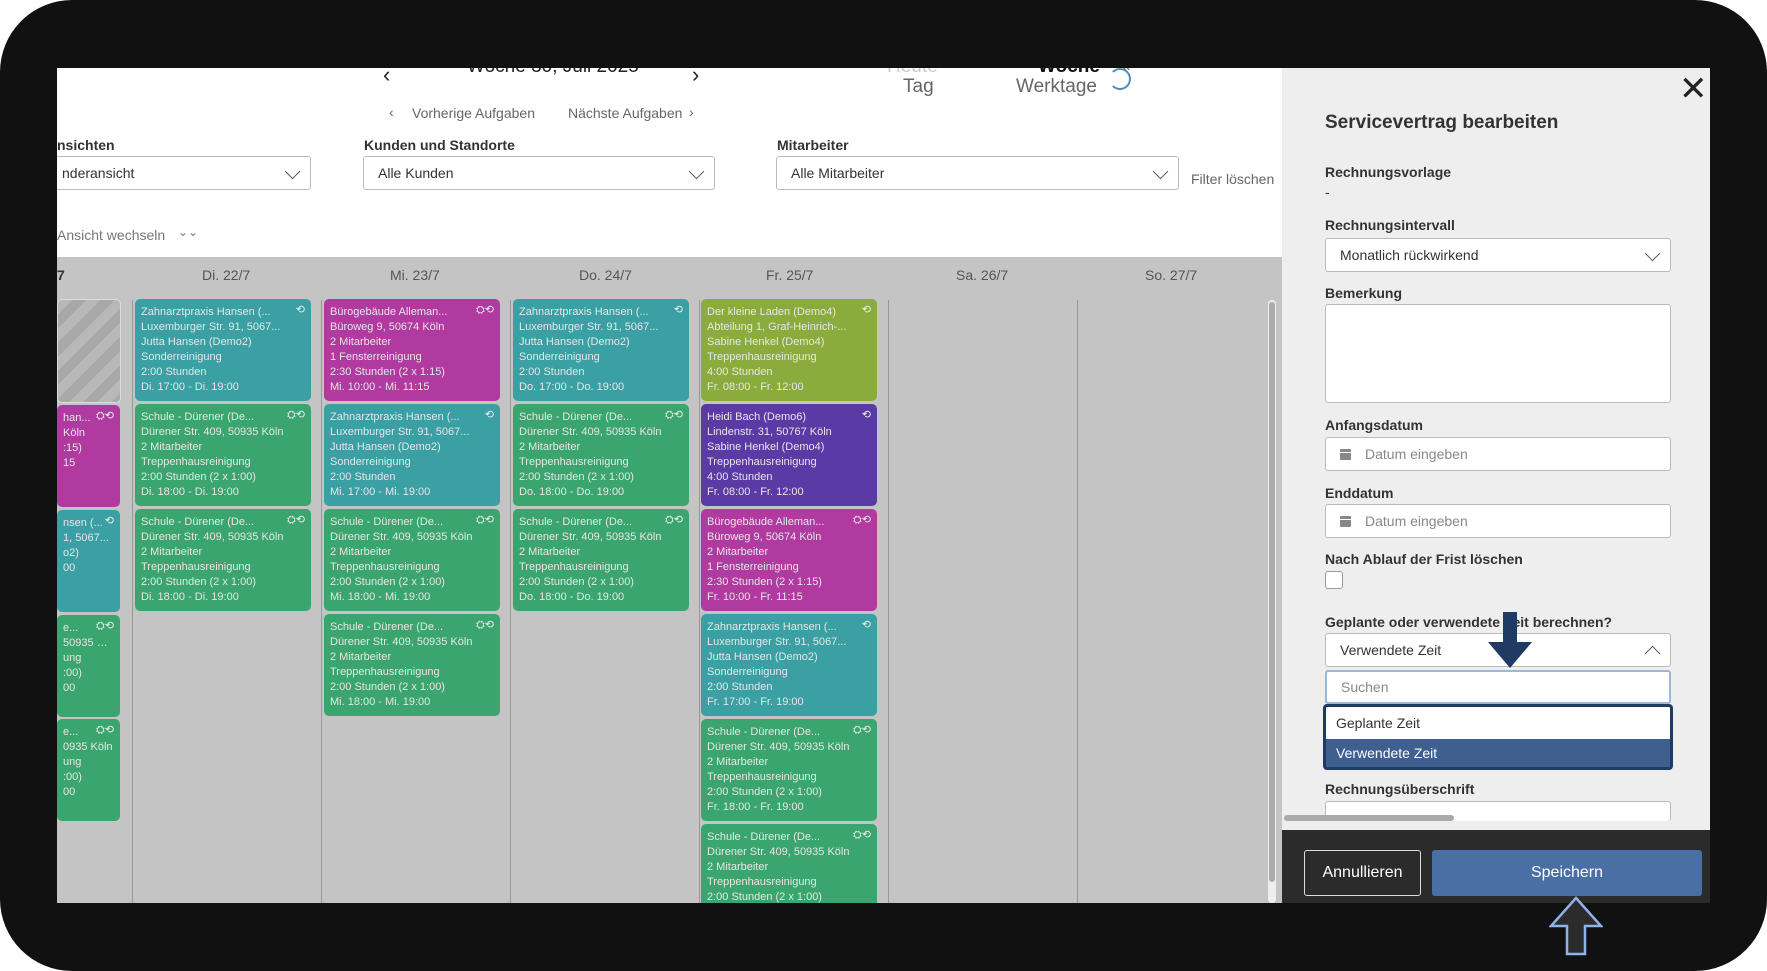 This screenshot has height=971, width=1767. I want to click on save-button: Speichern, so click(1567, 873).